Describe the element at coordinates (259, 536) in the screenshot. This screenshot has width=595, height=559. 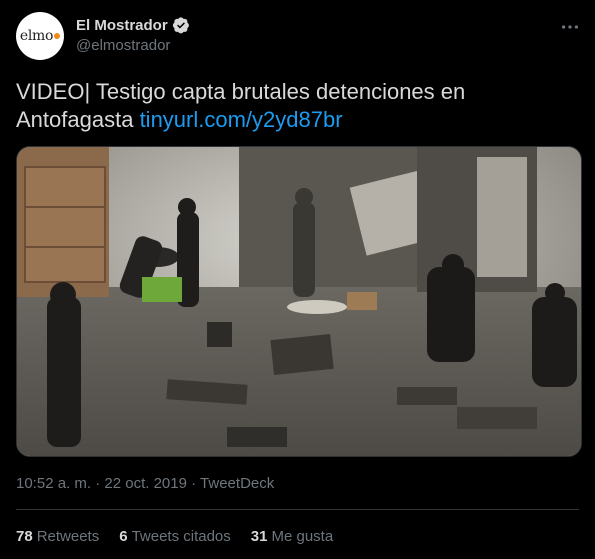
I see `likes-count: 31` at that location.